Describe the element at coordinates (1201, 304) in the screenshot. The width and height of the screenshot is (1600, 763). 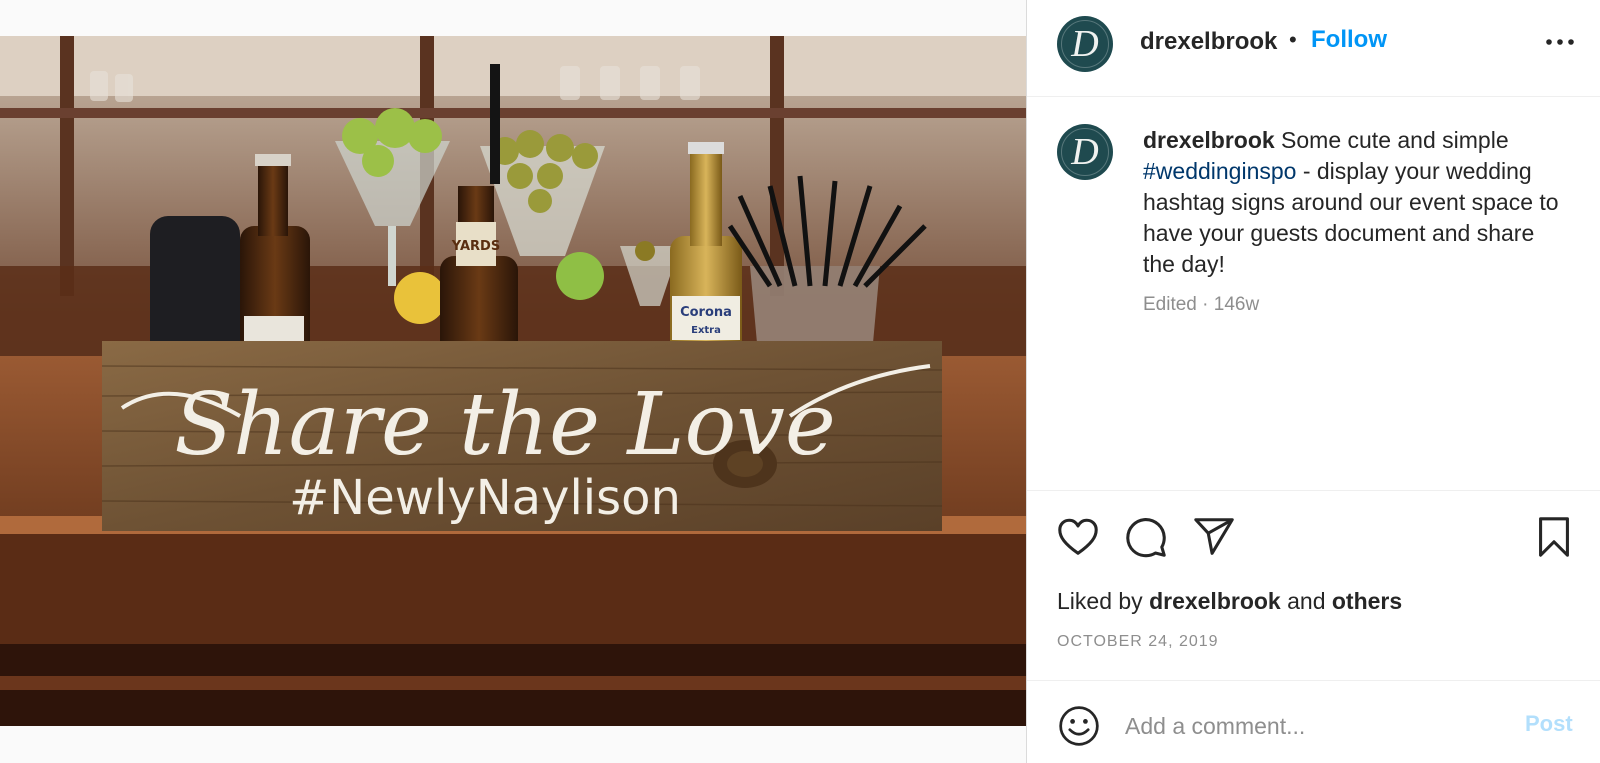
I see `post-meta: Edited · 146w` at that location.